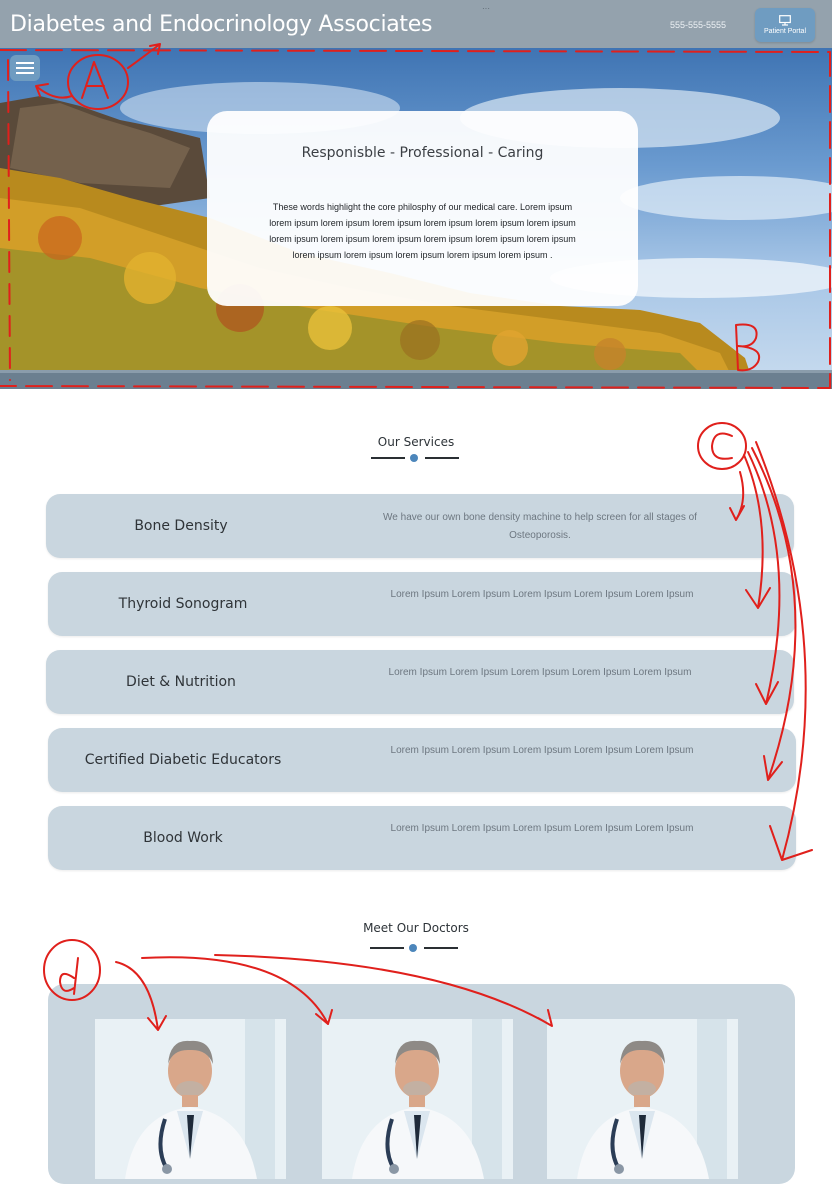  Describe the element at coordinates (416, 442) in the screenshot. I see `services-title: Our Services` at that location.